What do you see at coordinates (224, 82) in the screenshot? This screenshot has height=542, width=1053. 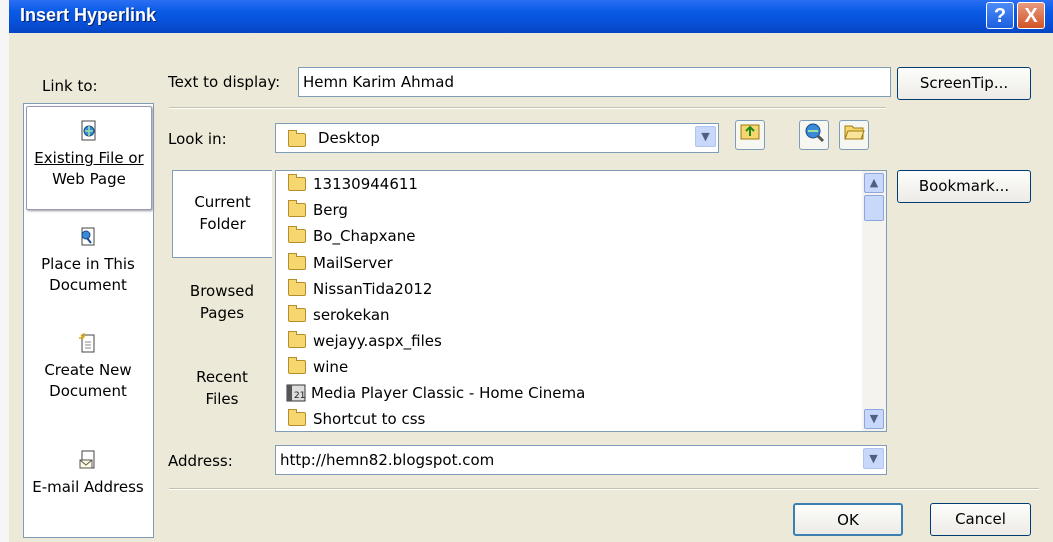 I see `text-to-display-label: Text to display:` at bounding box center [224, 82].